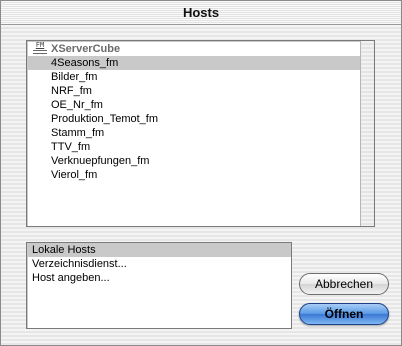  Describe the element at coordinates (193, 63) in the screenshot. I see `host-list-item: 4Seasons_fm` at that location.